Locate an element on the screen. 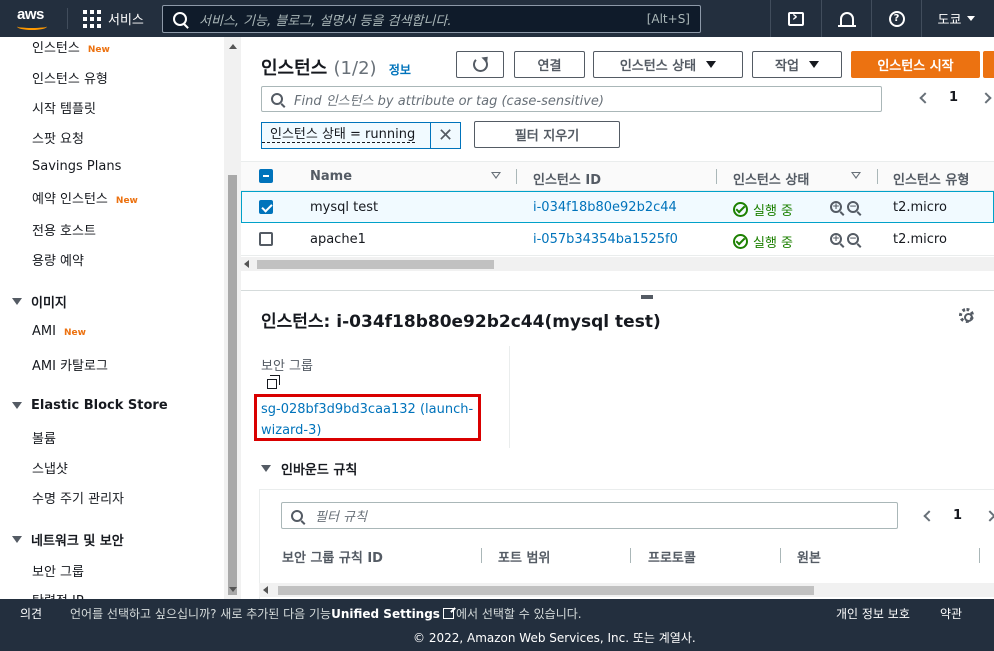  split-panel-drag-handle is located at coordinates (647, 297).